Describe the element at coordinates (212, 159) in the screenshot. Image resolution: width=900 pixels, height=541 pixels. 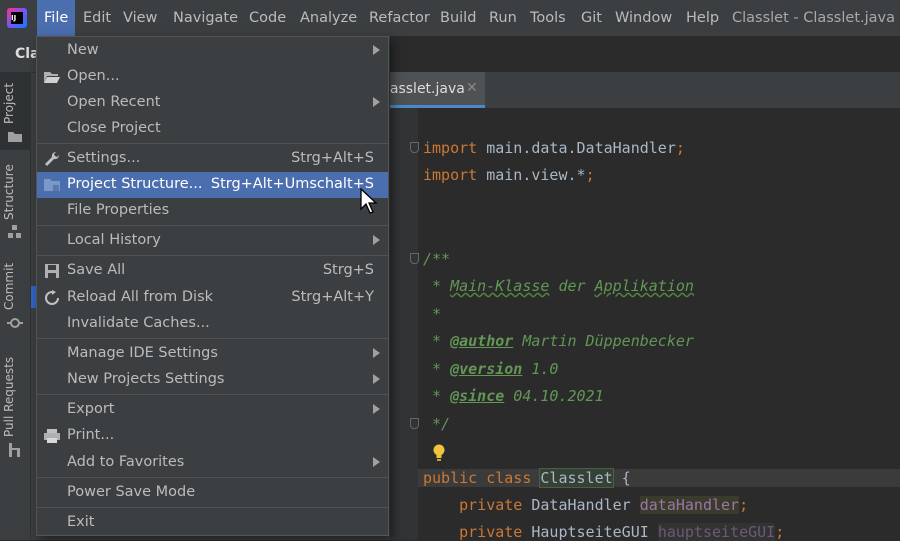
I see `menu-item-settings: Settings... Strg+Alt+S` at that location.